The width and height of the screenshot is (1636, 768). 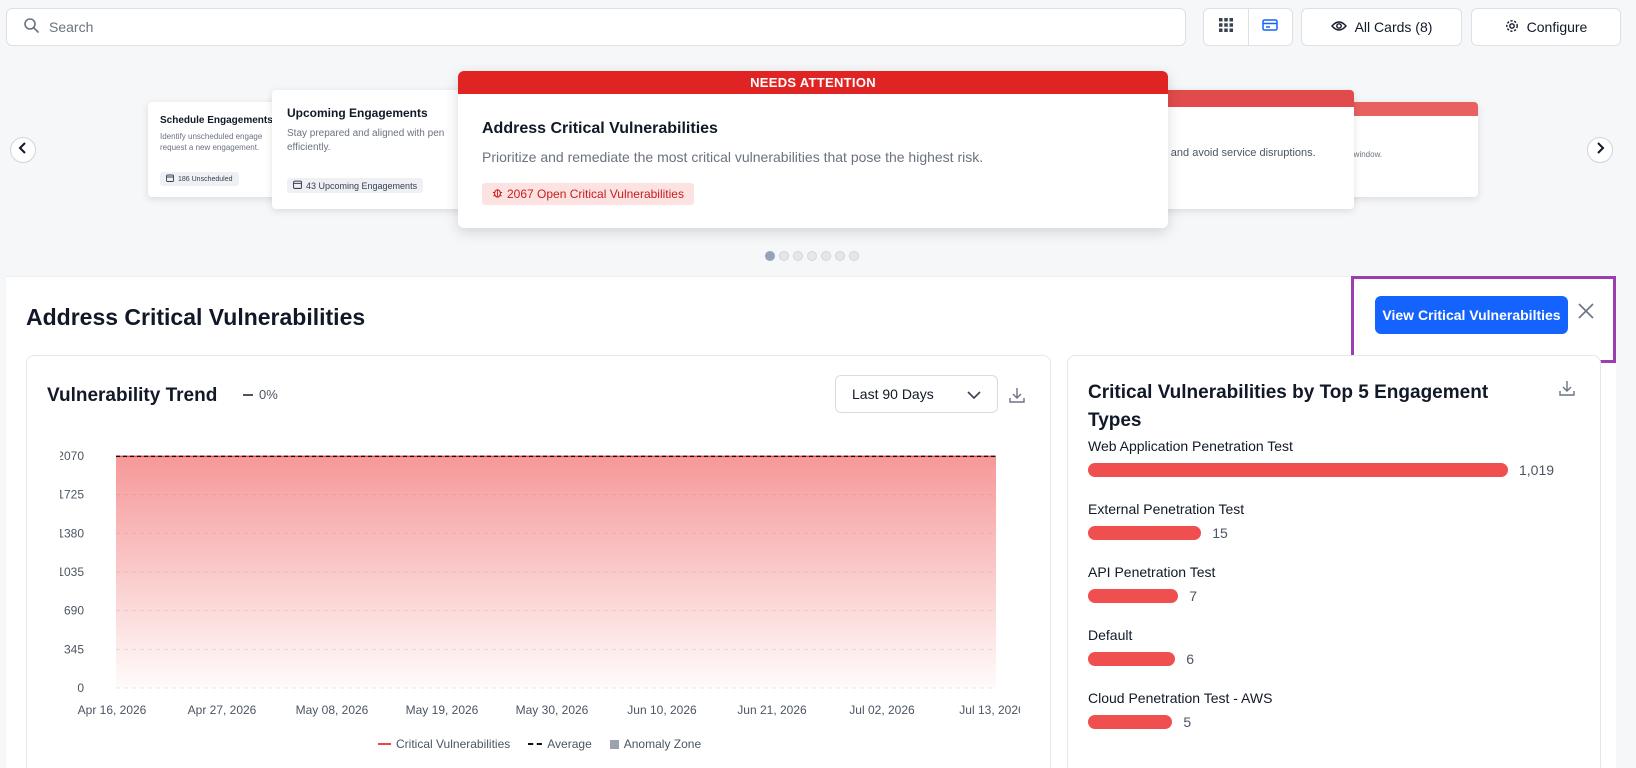 What do you see at coordinates (357, 113) in the screenshot?
I see `card-title: Upcoming Engagements` at bounding box center [357, 113].